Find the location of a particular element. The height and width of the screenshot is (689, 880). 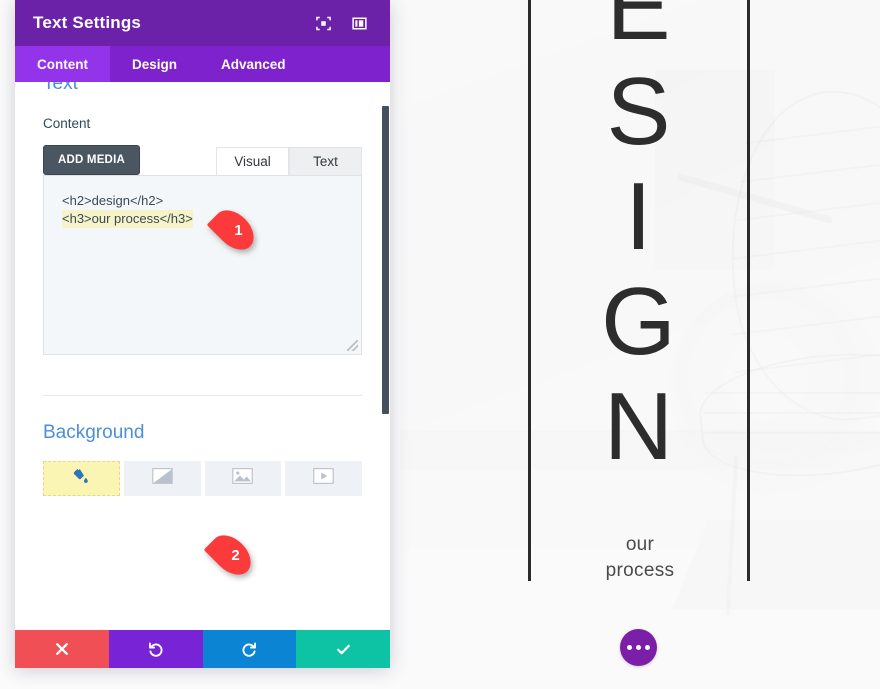

subheadline-line: our is located at coordinates (640, 544).